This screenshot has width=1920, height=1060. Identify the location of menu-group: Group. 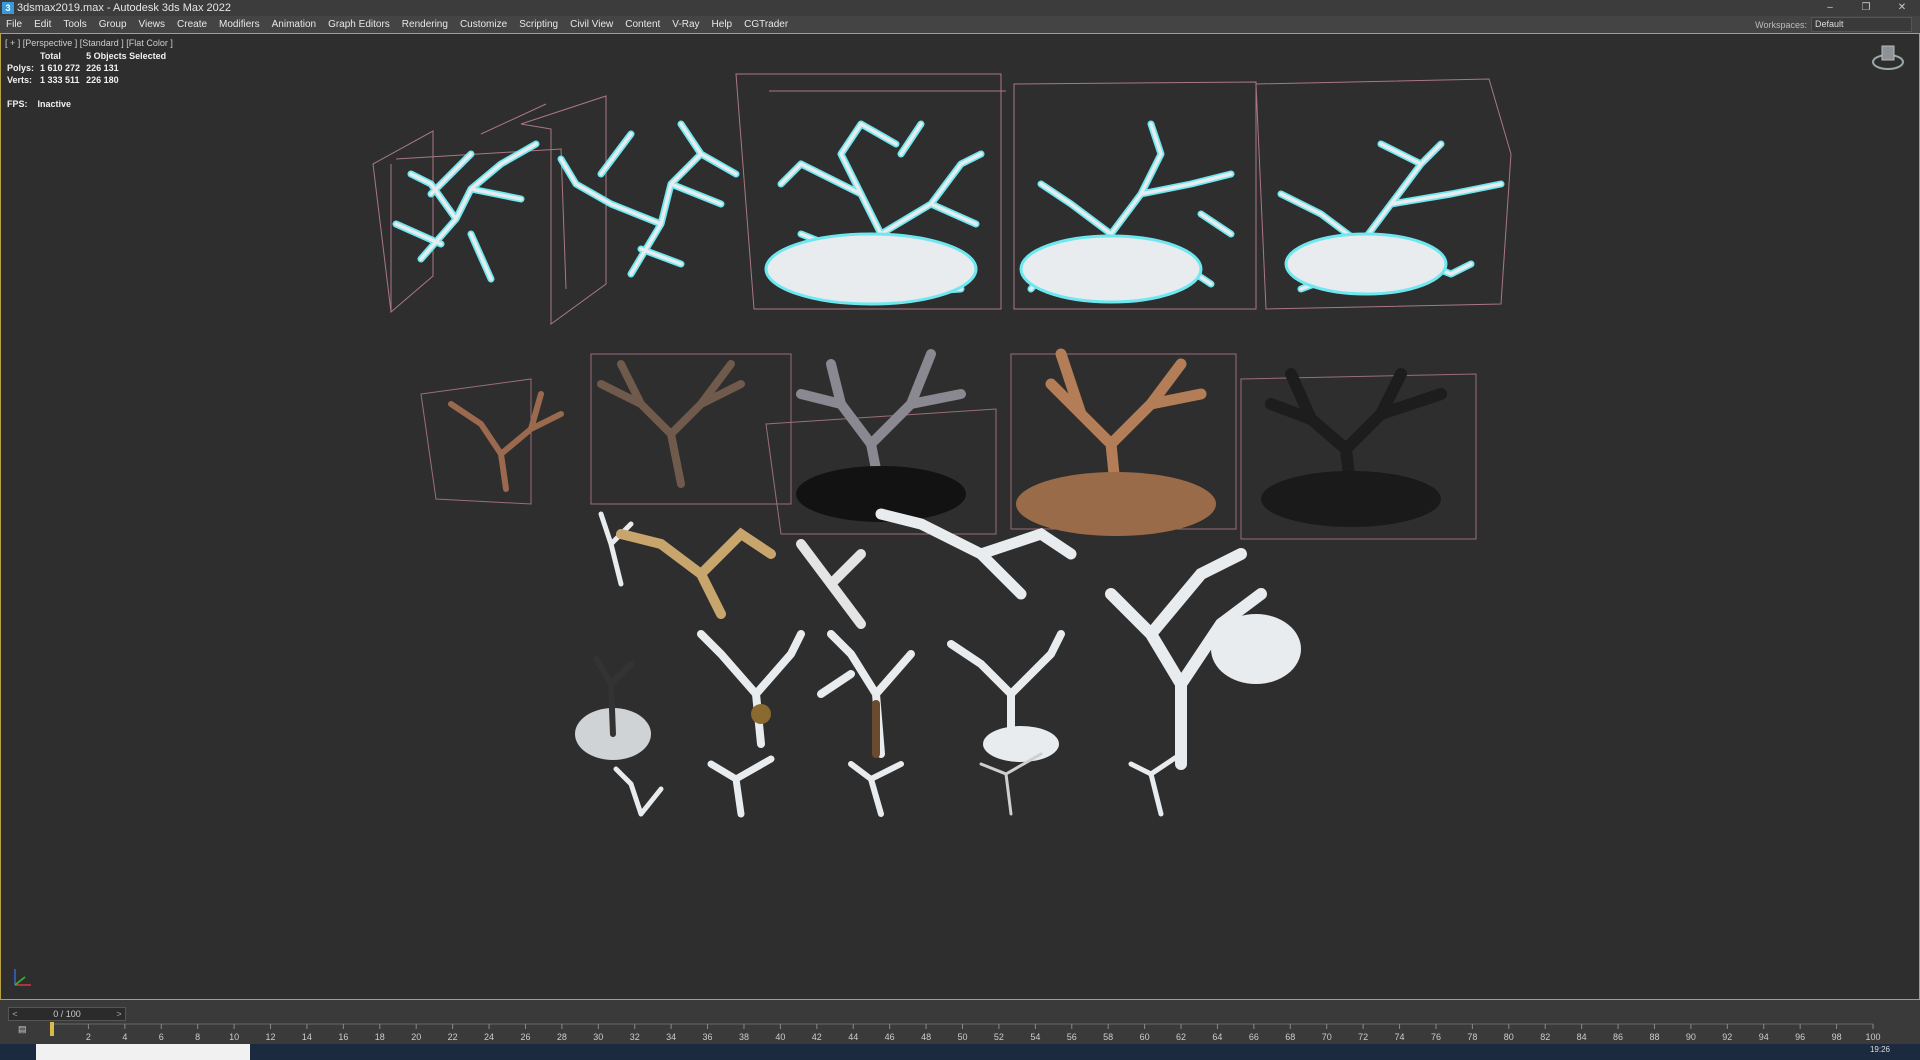
(113, 24).